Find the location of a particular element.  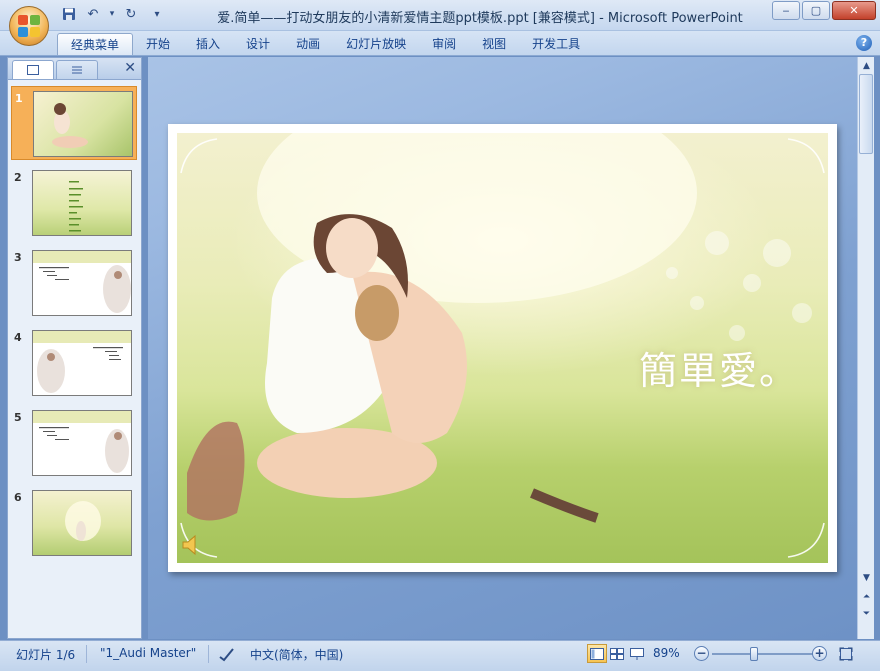

slide-thumbnail-5: 5 is located at coordinates (74, 443).